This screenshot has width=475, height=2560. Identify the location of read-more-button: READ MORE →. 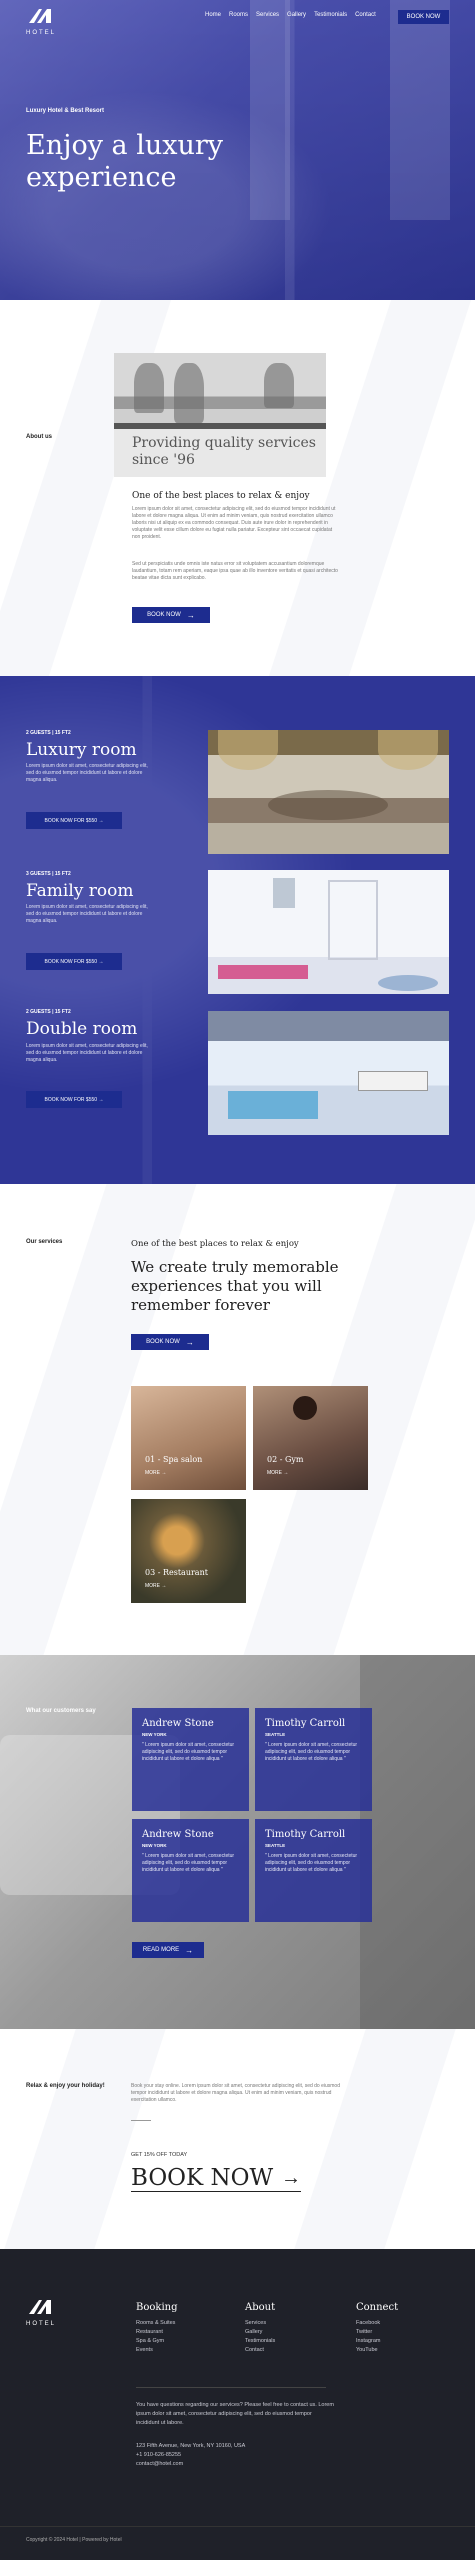
(168, 1950).